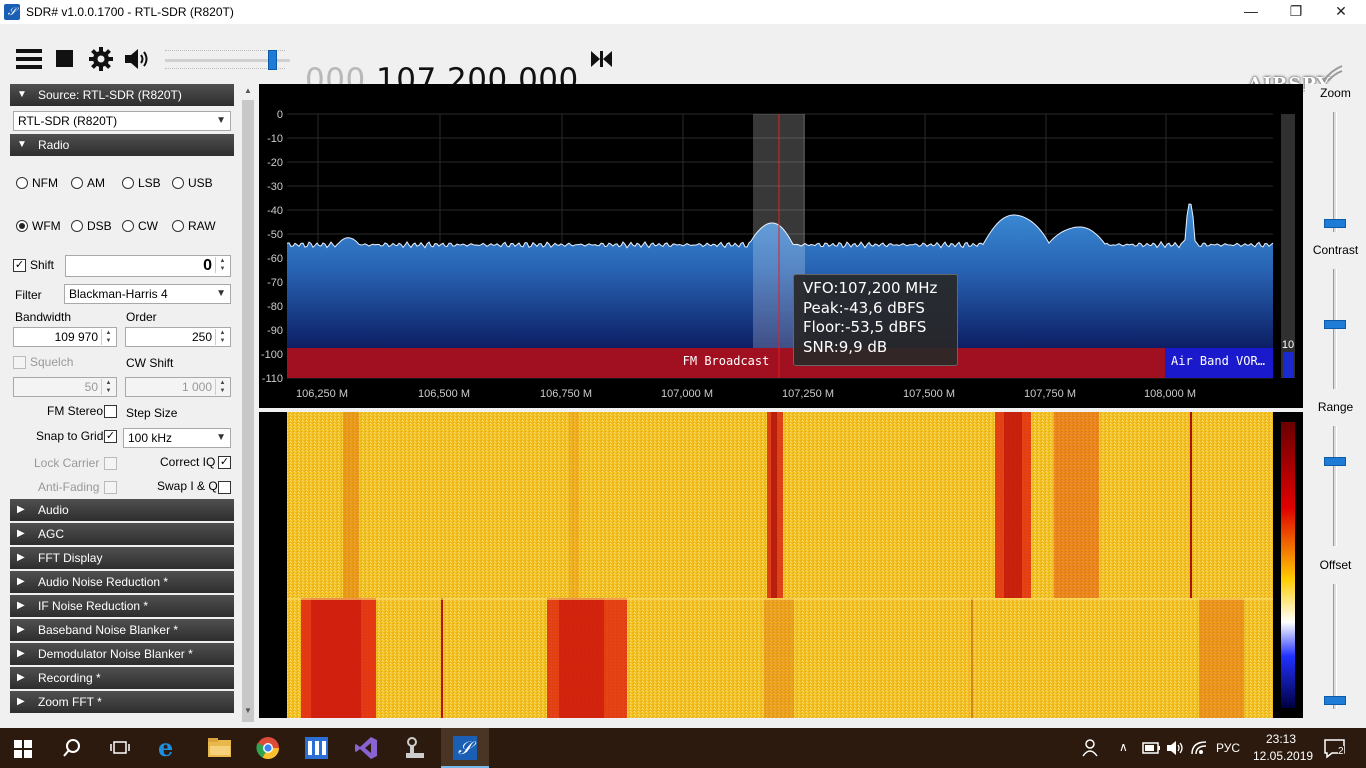  What do you see at coordinates (91, 226) in the screenshot?
I see `mode-radio-dsb: DSB` at bounding box center [91, 226].